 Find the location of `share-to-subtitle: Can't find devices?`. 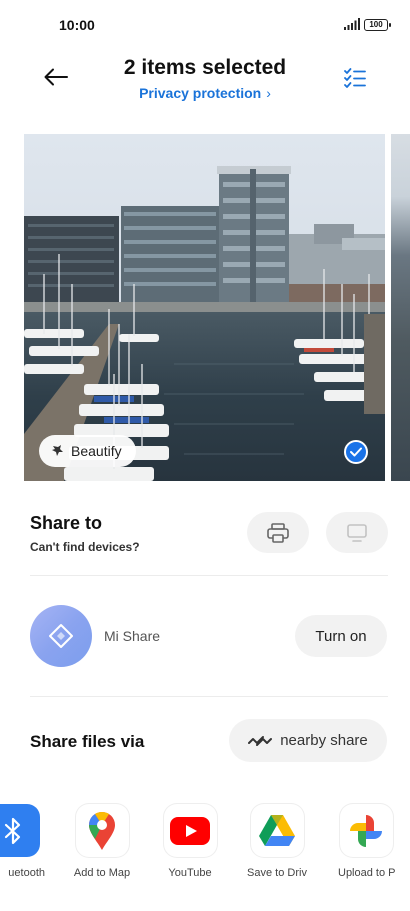

share-to-subtitle: Can't find devices? is located at coordinates (85, 547).